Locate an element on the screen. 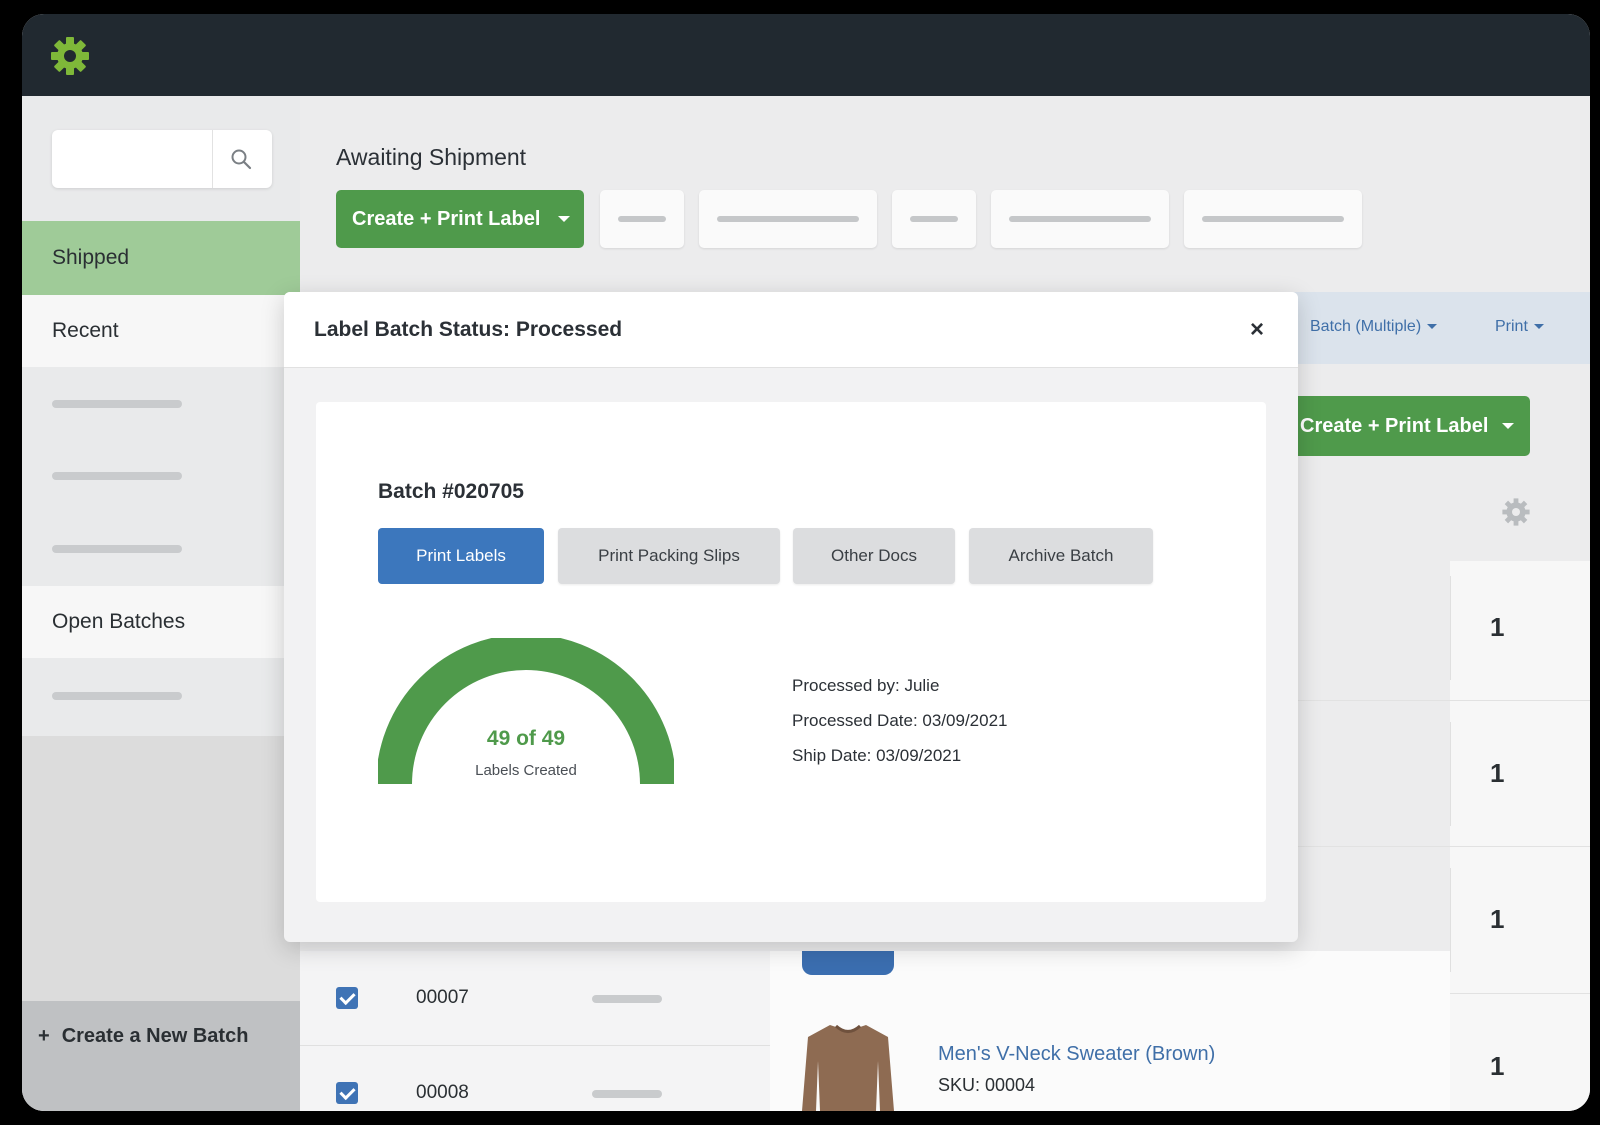 This screenshot has width=1600, height=1125. batch-dropdown-label: Batch (Multiple) is located at coordinates (1366, 326).